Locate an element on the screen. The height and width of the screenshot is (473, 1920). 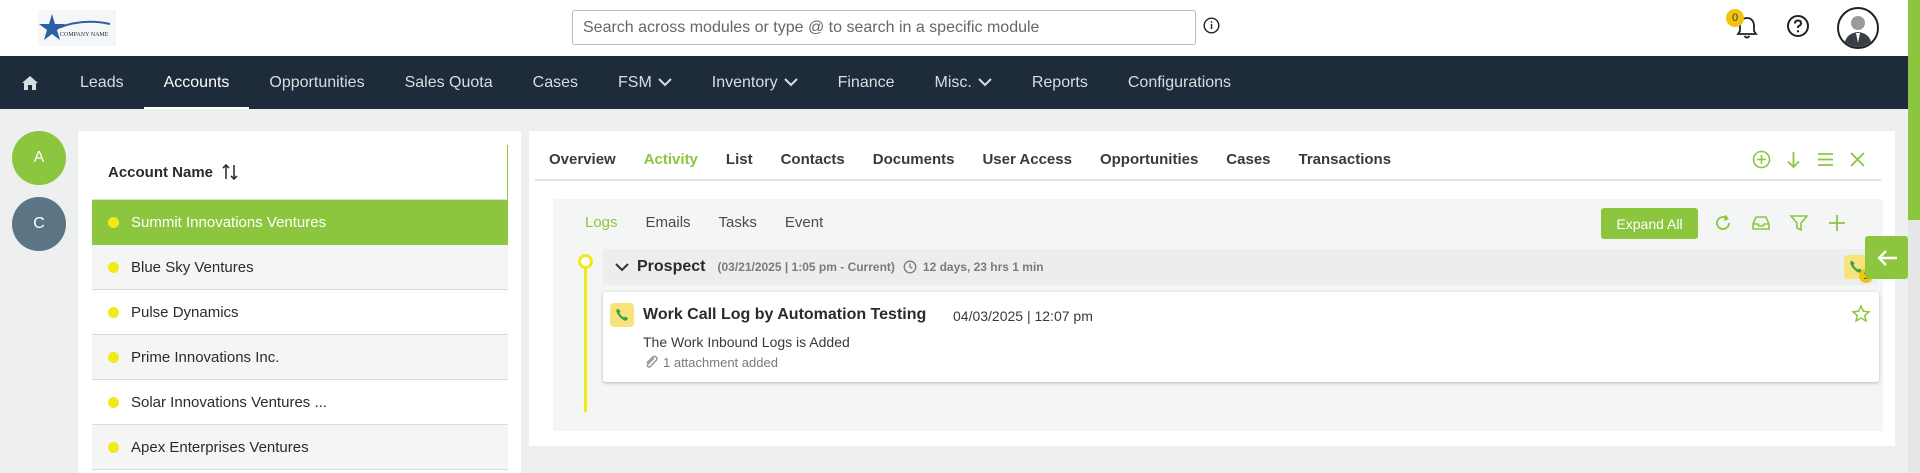
home-button is located at coordinates (30, 82).